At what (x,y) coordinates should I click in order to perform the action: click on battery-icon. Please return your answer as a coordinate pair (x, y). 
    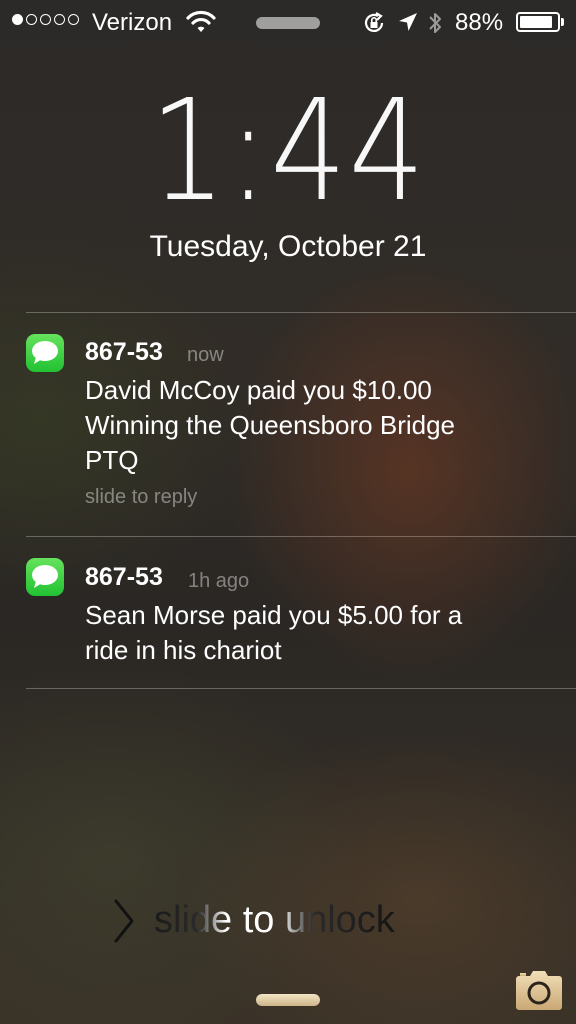
    Looking at the image, I should click on (538, 22).